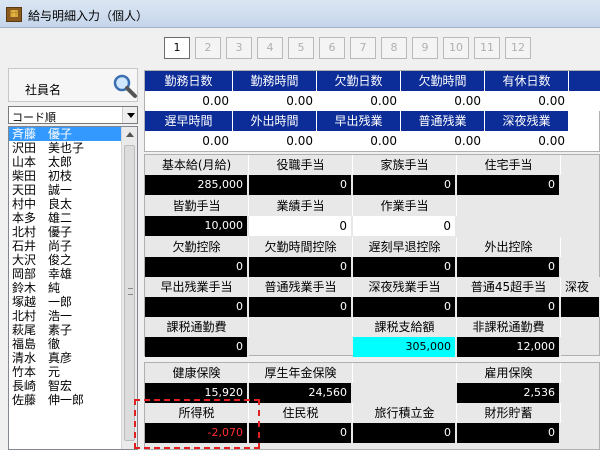 The image size is (600, 450). What do you see at coordinates (301, 247) in the screenshot?
I see `label-absence-hours-deduction: 欠勤時間控除` at bounding box center [301, 247].